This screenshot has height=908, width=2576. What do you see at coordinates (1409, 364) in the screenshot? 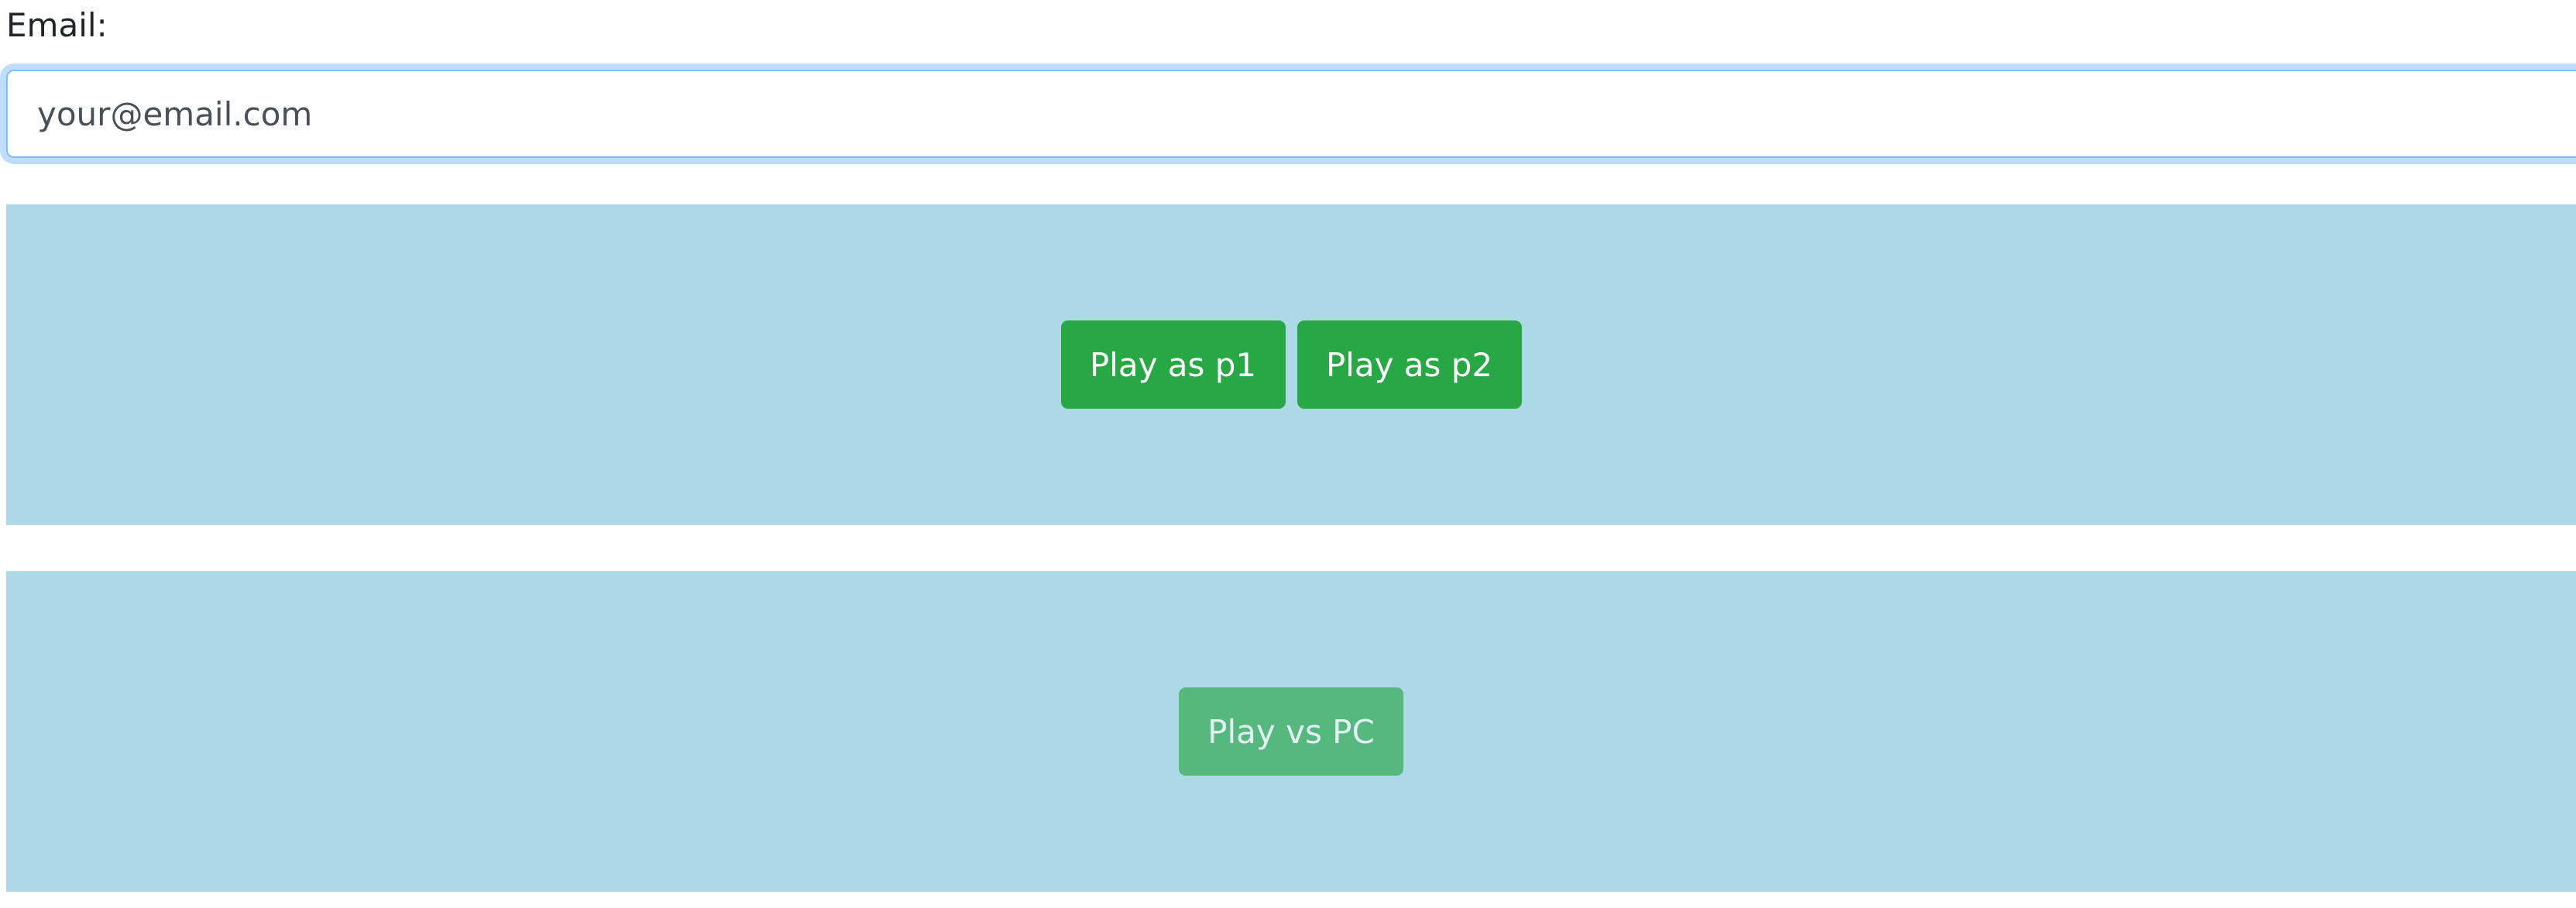
I see `play-as-p2-button: Play as p2` at bounding box center [1409, 364].